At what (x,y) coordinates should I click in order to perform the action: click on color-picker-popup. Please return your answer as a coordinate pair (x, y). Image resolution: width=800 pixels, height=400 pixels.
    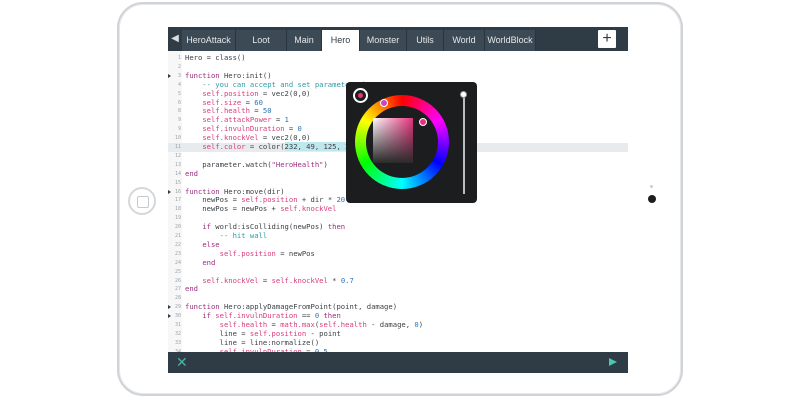
    Looking at the image, I should click on (411, 142).